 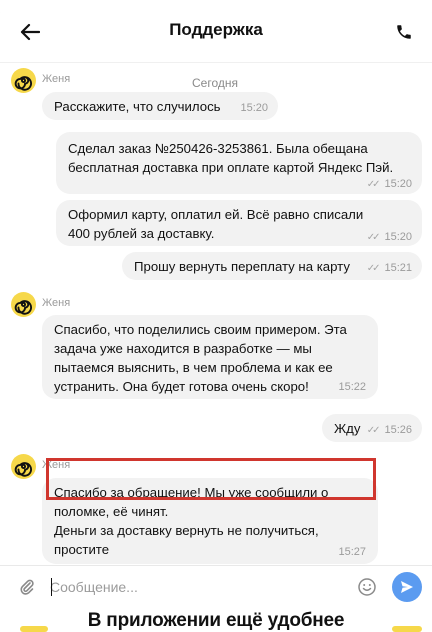 I want to click on banner-title: В приложении ещё удобнее, so click(x=216, y=620).